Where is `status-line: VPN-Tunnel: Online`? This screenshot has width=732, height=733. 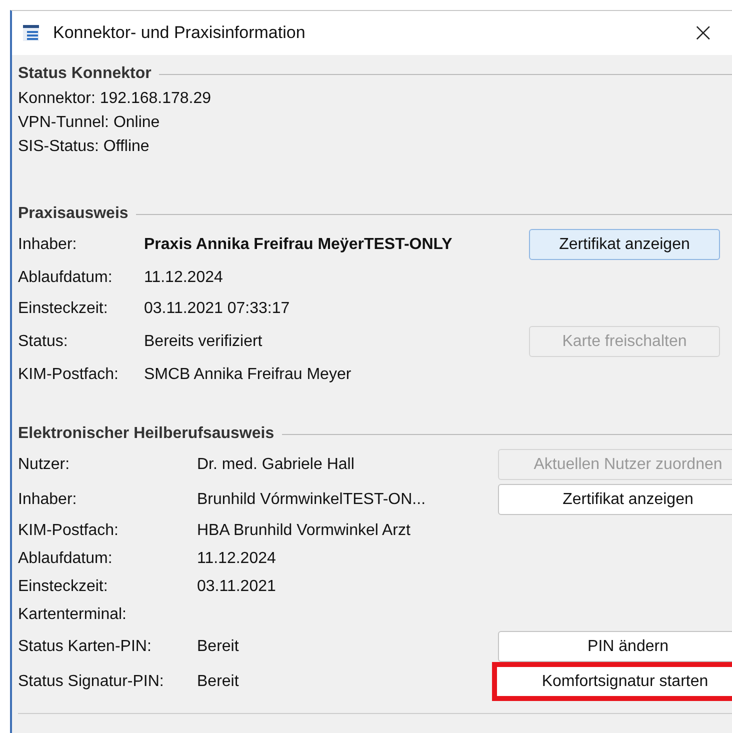 status-line: VPN-Tunnel: Online is located at coordinates (89, 123).